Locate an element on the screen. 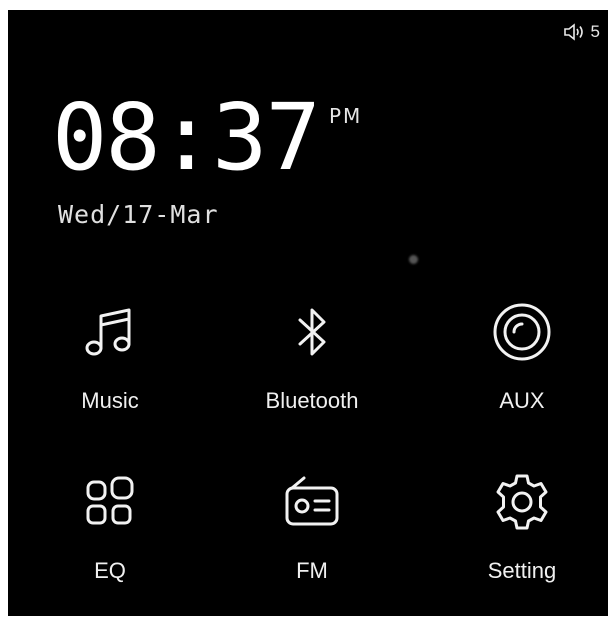 This screenshot has width=615, height=623. menu-item-label: Setting is located at coordinates (522, 570).